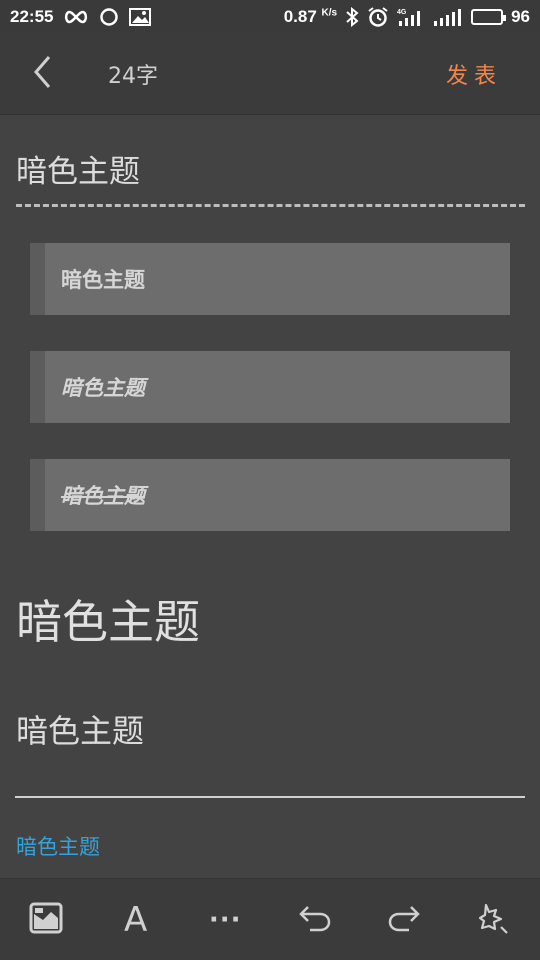 The width and height of the screenshot is (540, 960). Describe the element at coordinates (270, 387) in the screenshot. I see `quote-block-italic: 暗色主题` at that location.